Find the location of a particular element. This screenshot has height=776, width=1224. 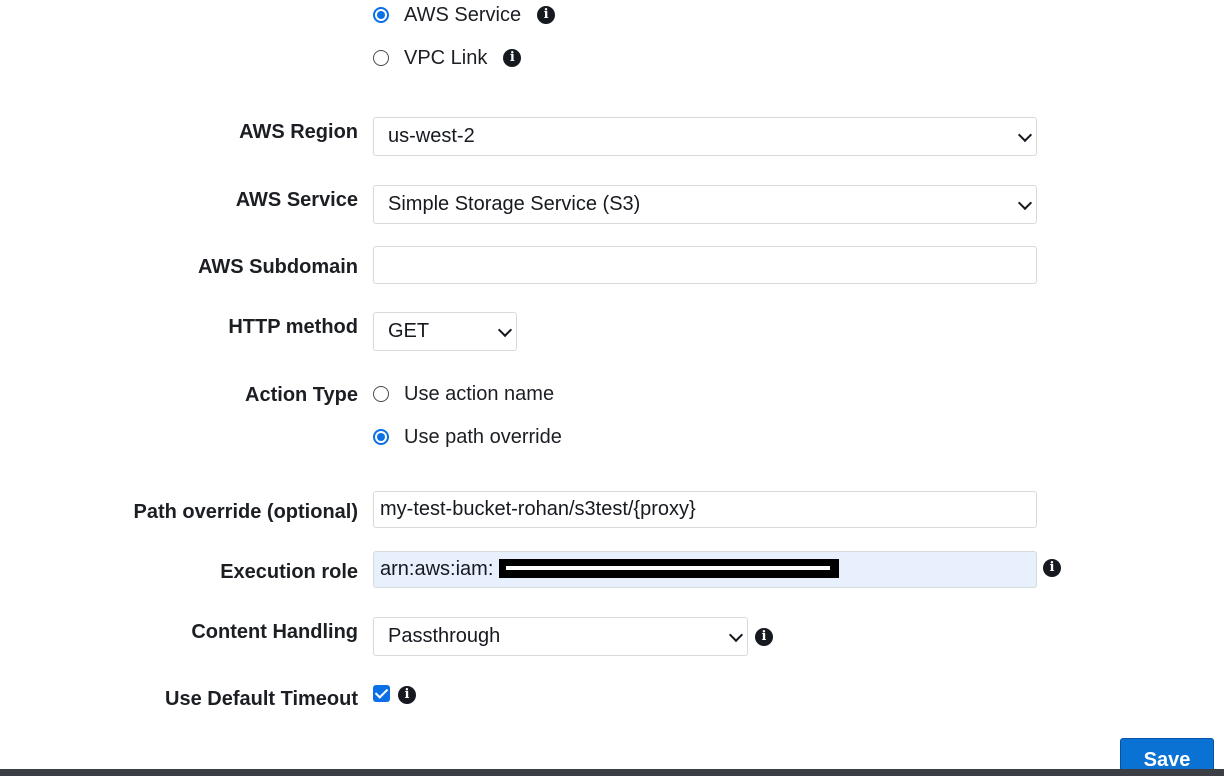

action-type-label: Action Type is located at coordinates (301, 395).